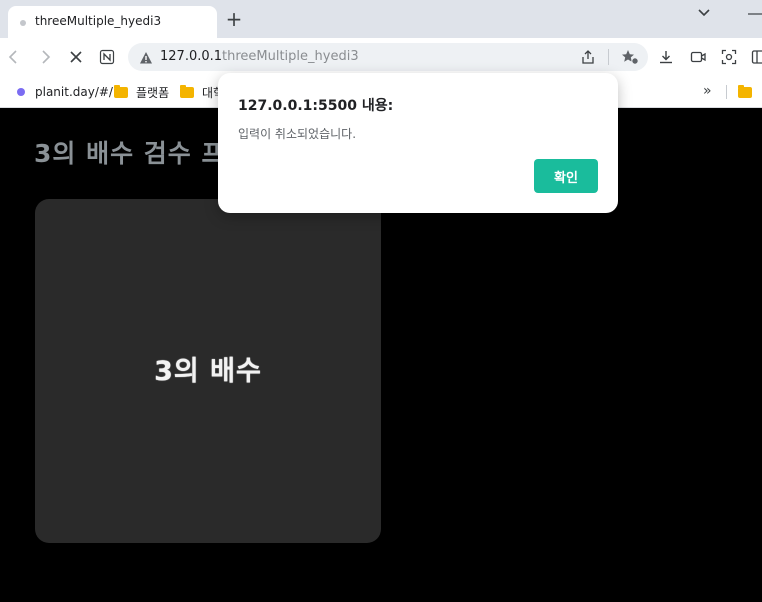  Describe the element at coordinates (297, 134) in the screenshot. I see `dialog-message: 입력이 취소되었습니다.` at that location.